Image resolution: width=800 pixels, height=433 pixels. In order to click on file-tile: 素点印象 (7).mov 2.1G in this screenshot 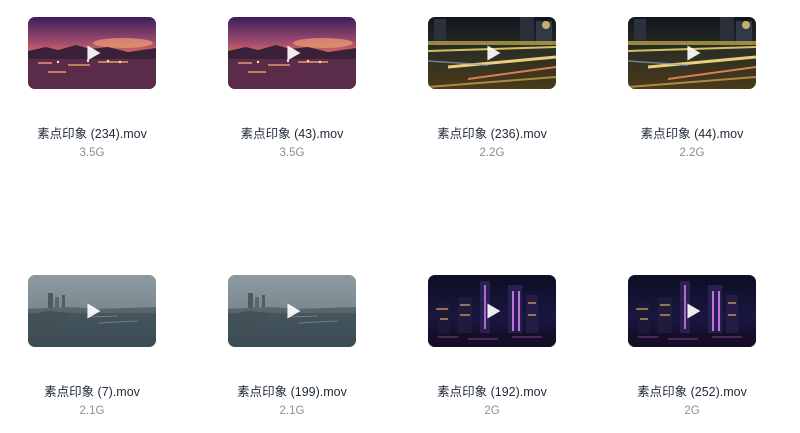, I will do `click(96, 346)`.